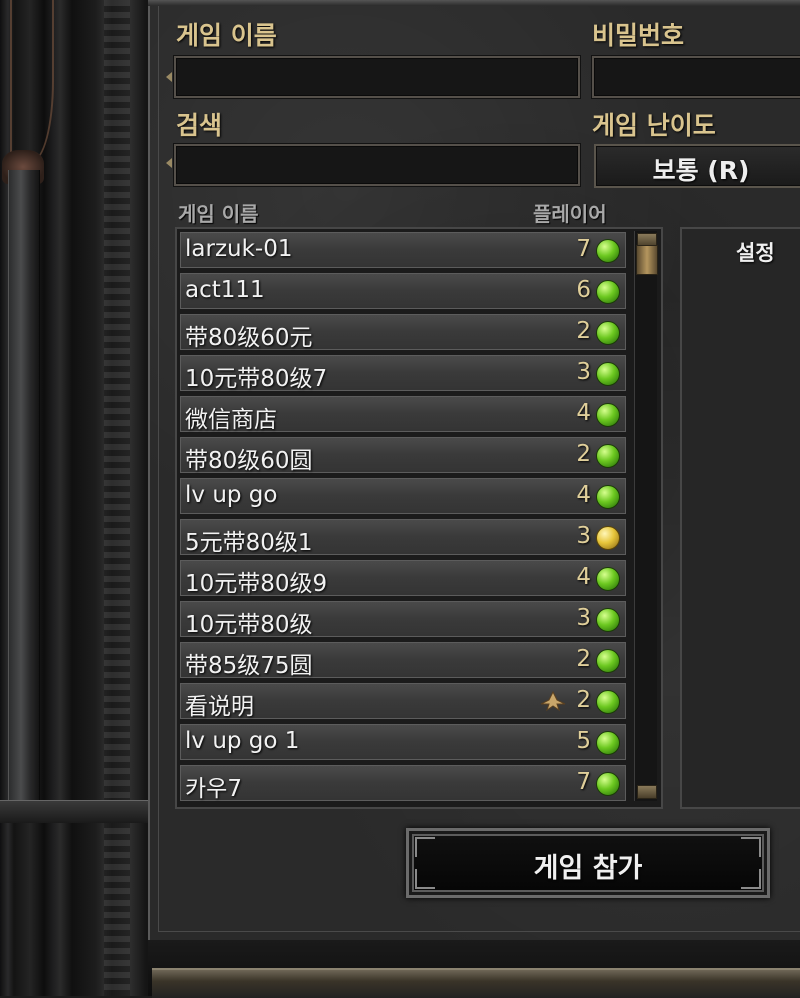 The height and width of the screenshot is (998, 800). I want to click on difficulty-label: 게임 난이도, so click(654, 125).